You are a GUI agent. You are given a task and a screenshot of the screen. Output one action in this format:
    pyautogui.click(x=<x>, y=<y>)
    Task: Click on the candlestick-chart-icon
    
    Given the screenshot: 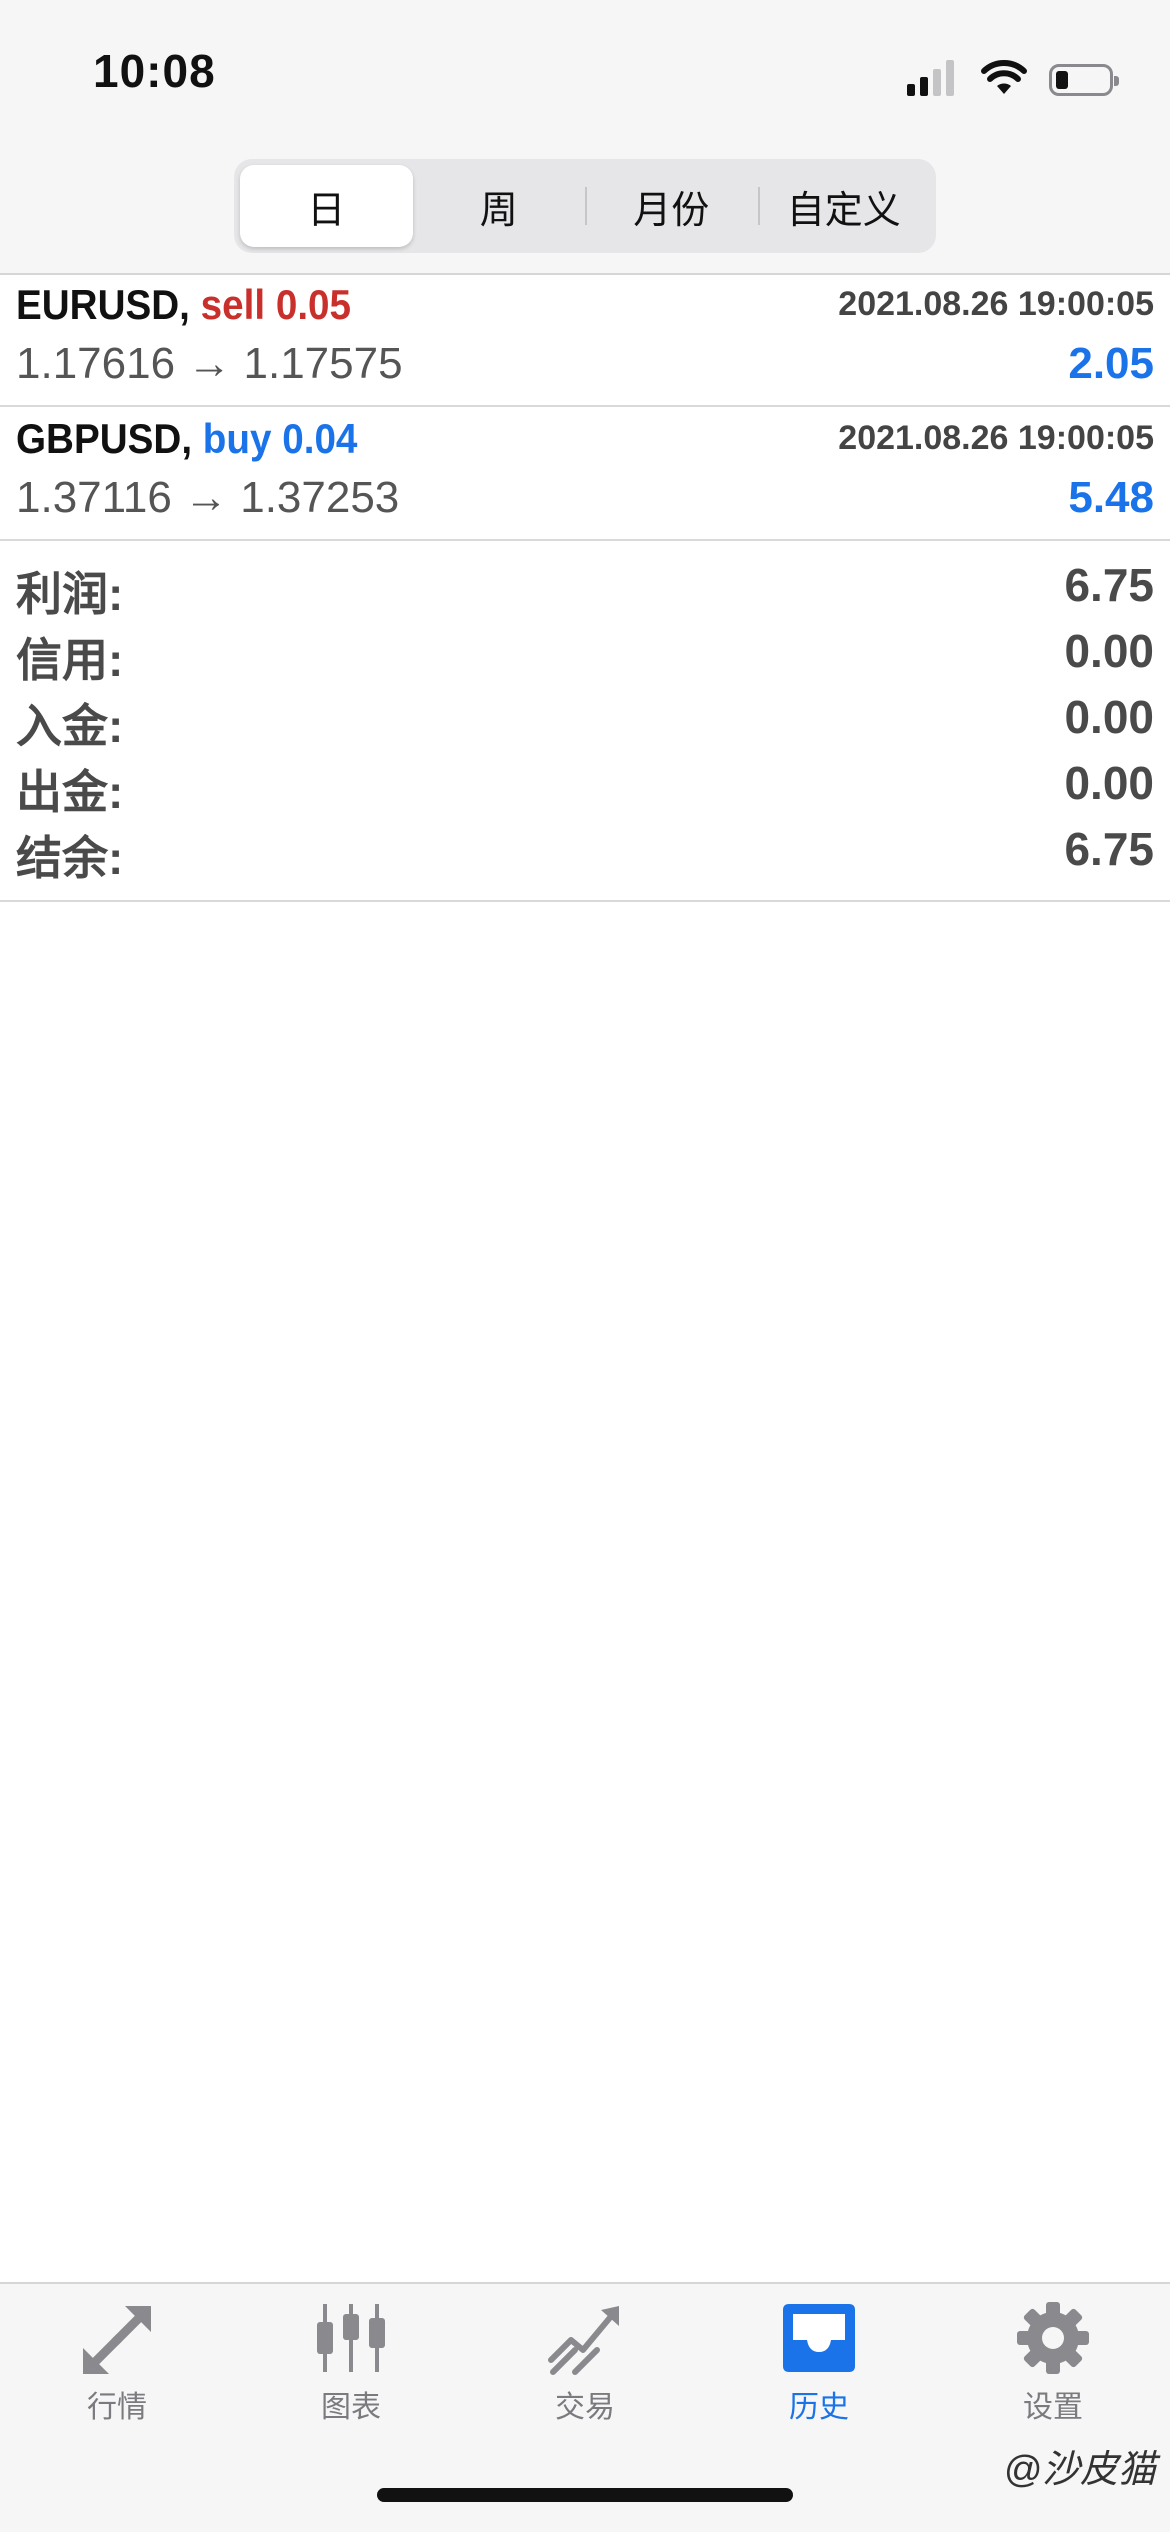 What is the action you would take?
    pyautogui.click(x=351, y=2338)
    